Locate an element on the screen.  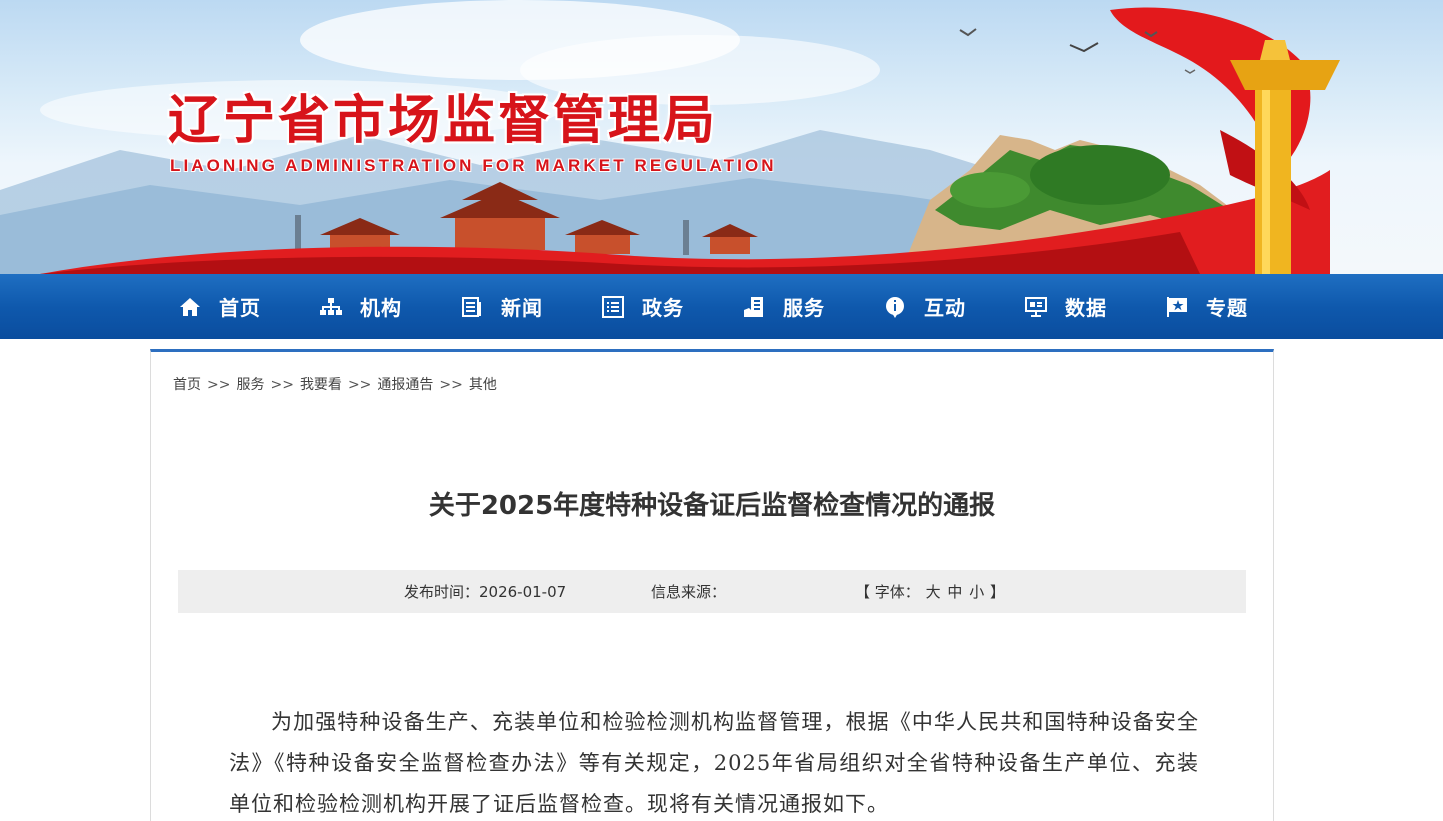
nav-item-home: 首页 is located at coordinates (240, 306).